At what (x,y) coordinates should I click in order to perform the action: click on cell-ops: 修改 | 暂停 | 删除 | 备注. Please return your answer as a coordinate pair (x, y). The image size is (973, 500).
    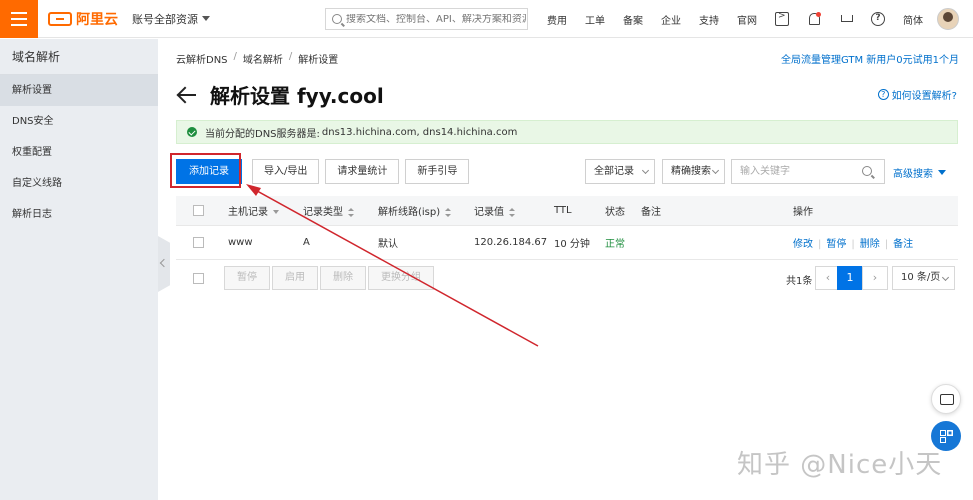
    Looking at the image, I should click on (853, 242).